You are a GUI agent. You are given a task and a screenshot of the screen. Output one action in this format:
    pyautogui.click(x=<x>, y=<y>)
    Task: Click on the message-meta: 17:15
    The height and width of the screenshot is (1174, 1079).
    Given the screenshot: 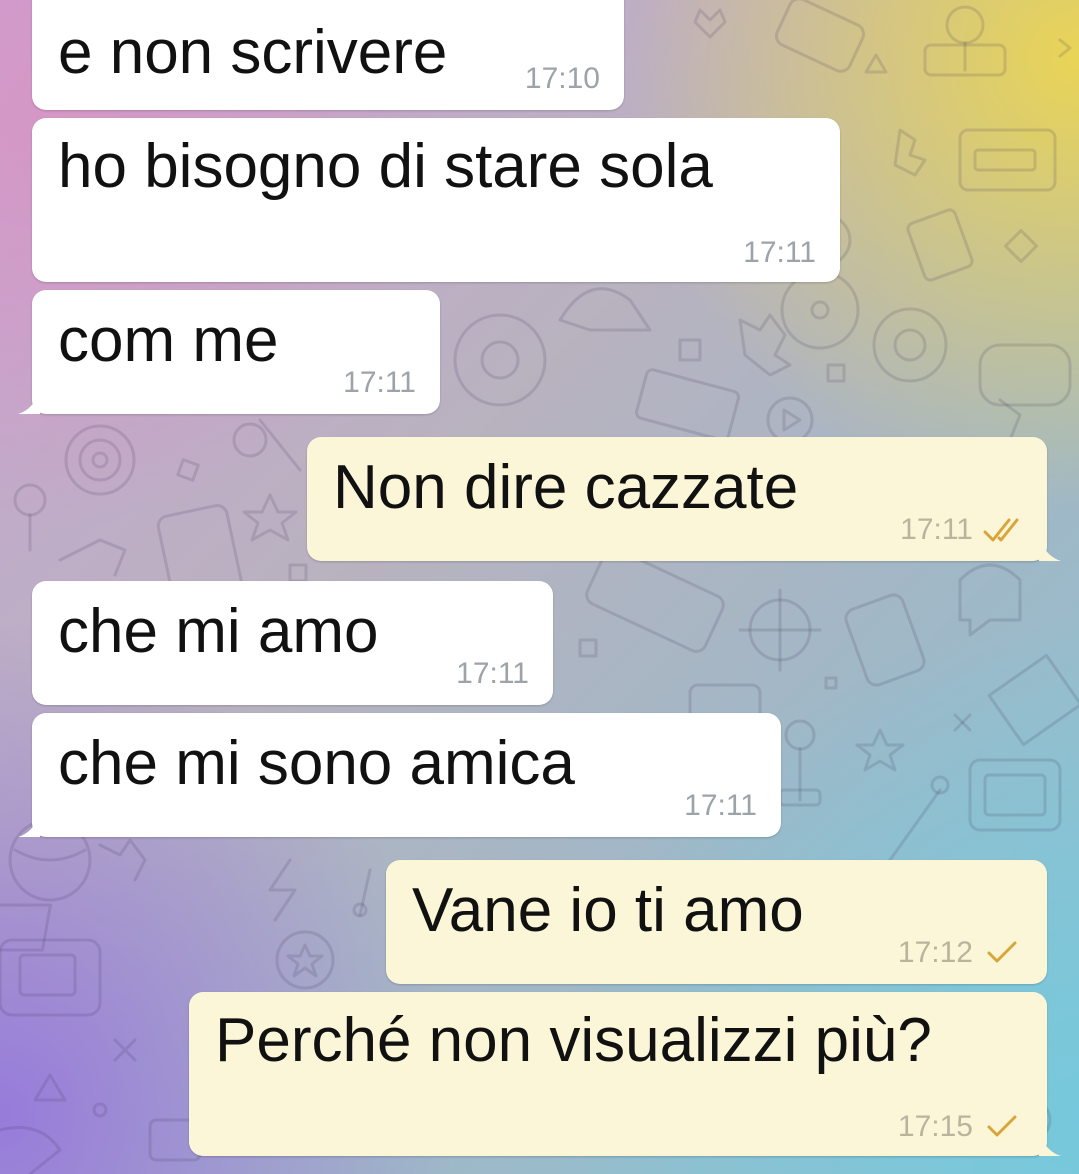 What is the action you would take?
    pyautogui.click(x=960, y=1127)
    